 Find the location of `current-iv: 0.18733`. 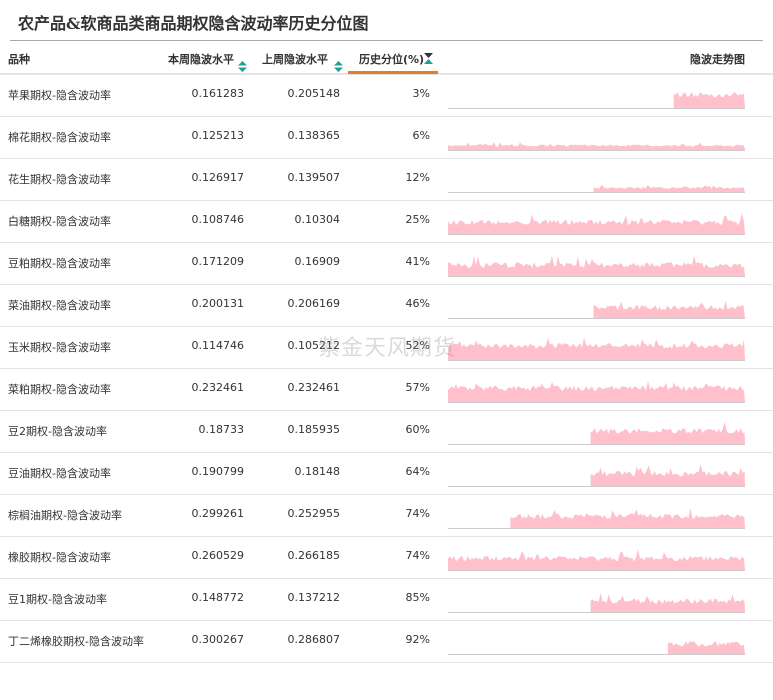

current-iv: 0.18733 is located at coordinates (221, 429).